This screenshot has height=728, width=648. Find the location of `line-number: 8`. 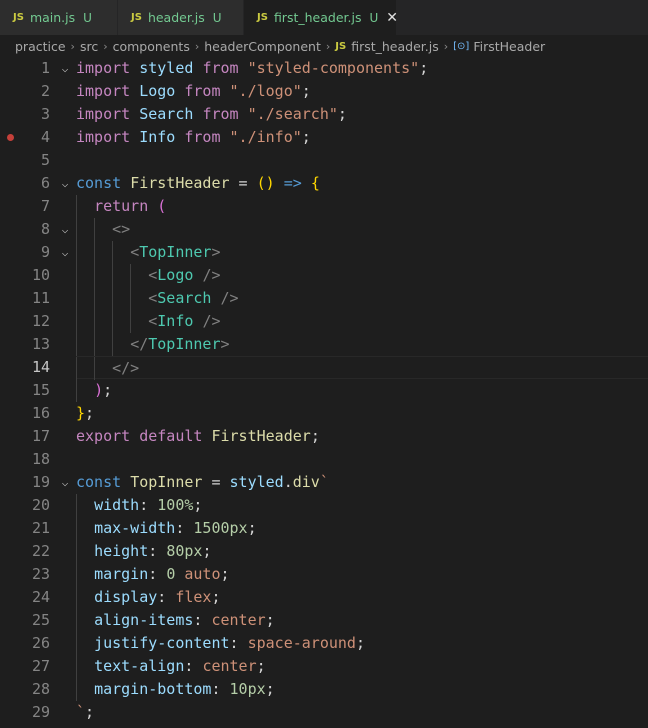

line-number: 8 is located at coordinates (45, 229).